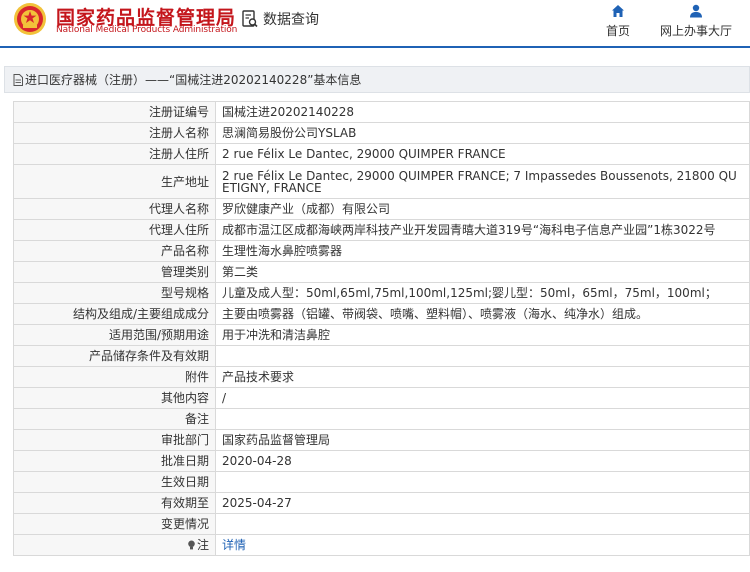 This screenshot has height=572, width=750. Describe the element at coordinates (482, 461) in the screenshot. I see `field-value: 2020-04-28` at that location.